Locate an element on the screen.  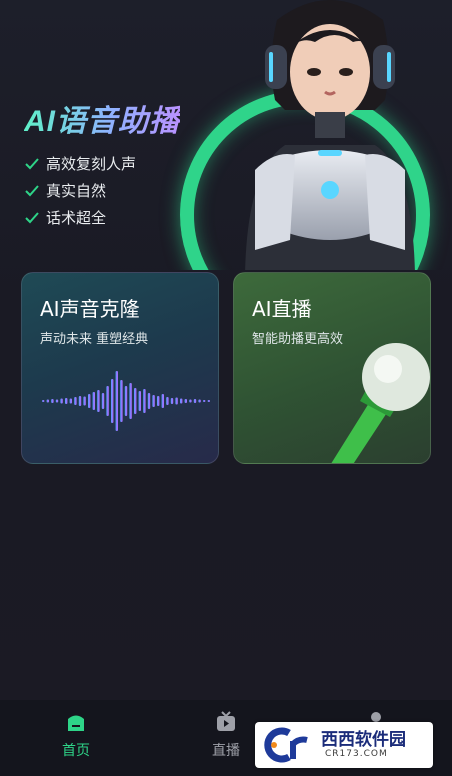
feature-item: 话术超全 is located at coordinates (80, 217).